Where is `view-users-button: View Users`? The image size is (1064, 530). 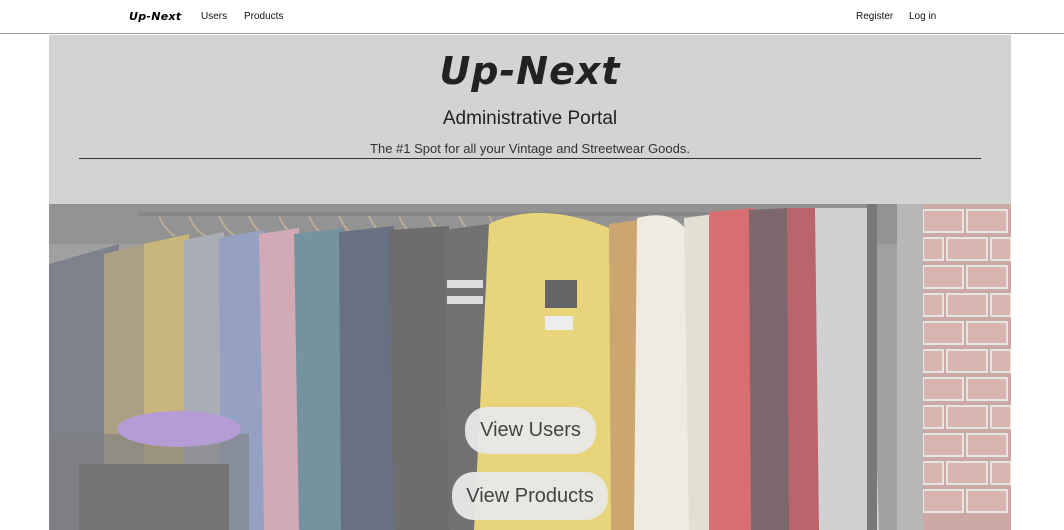 view-users-button: View Users is located at coordinates (530, 430).